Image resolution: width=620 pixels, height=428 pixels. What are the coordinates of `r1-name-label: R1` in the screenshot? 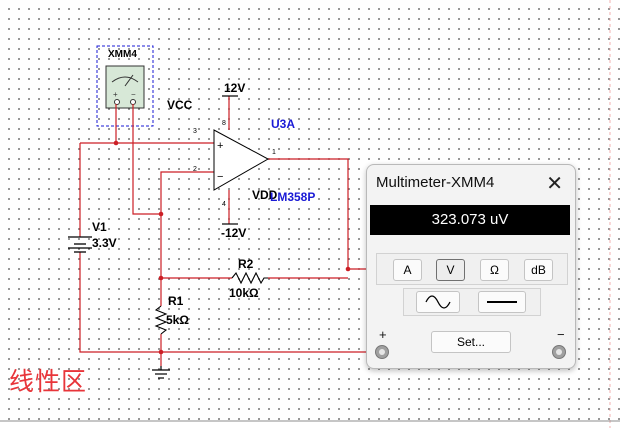 It's located at (176, 301).